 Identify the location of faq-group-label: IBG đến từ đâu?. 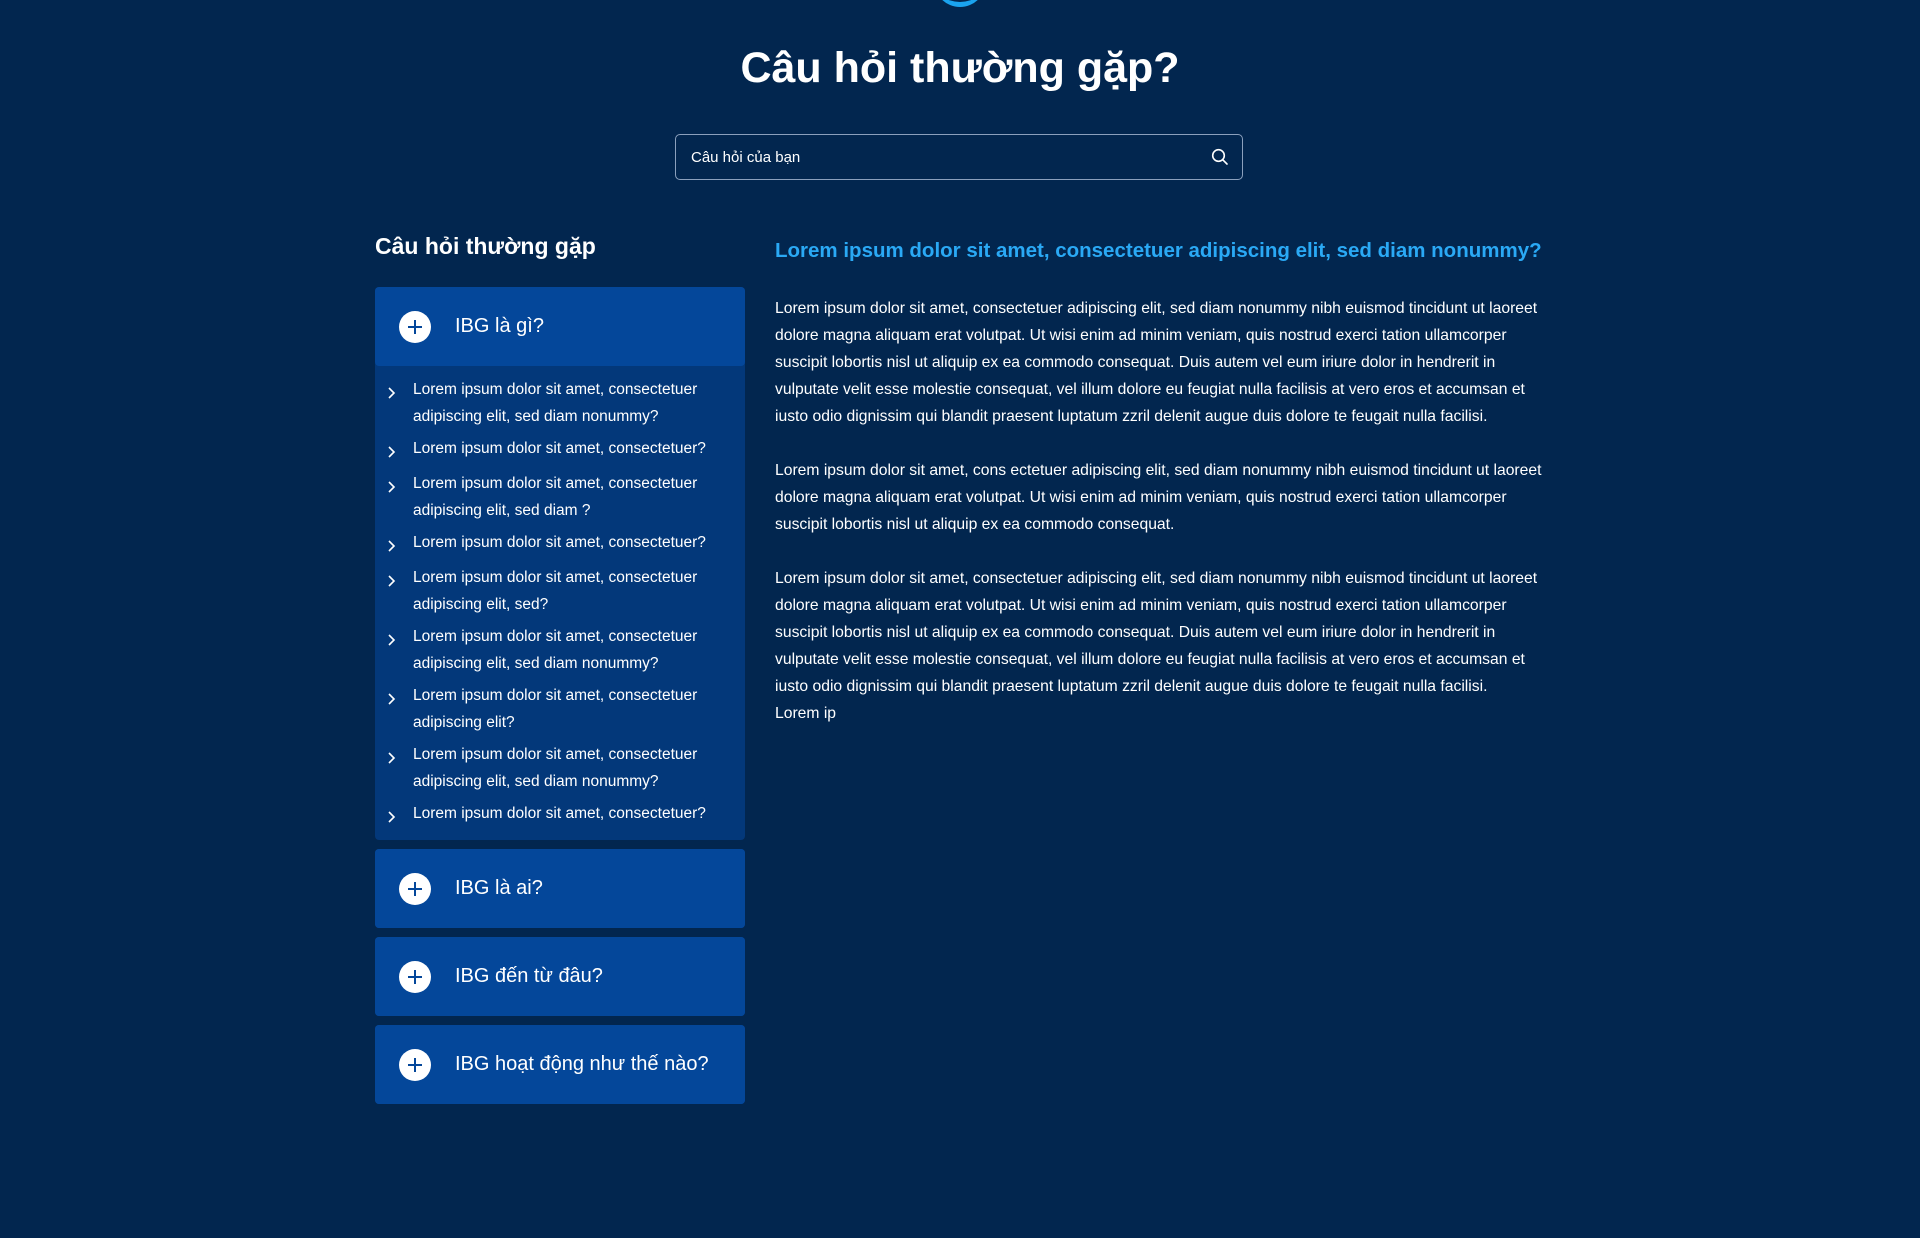
(529, 976).